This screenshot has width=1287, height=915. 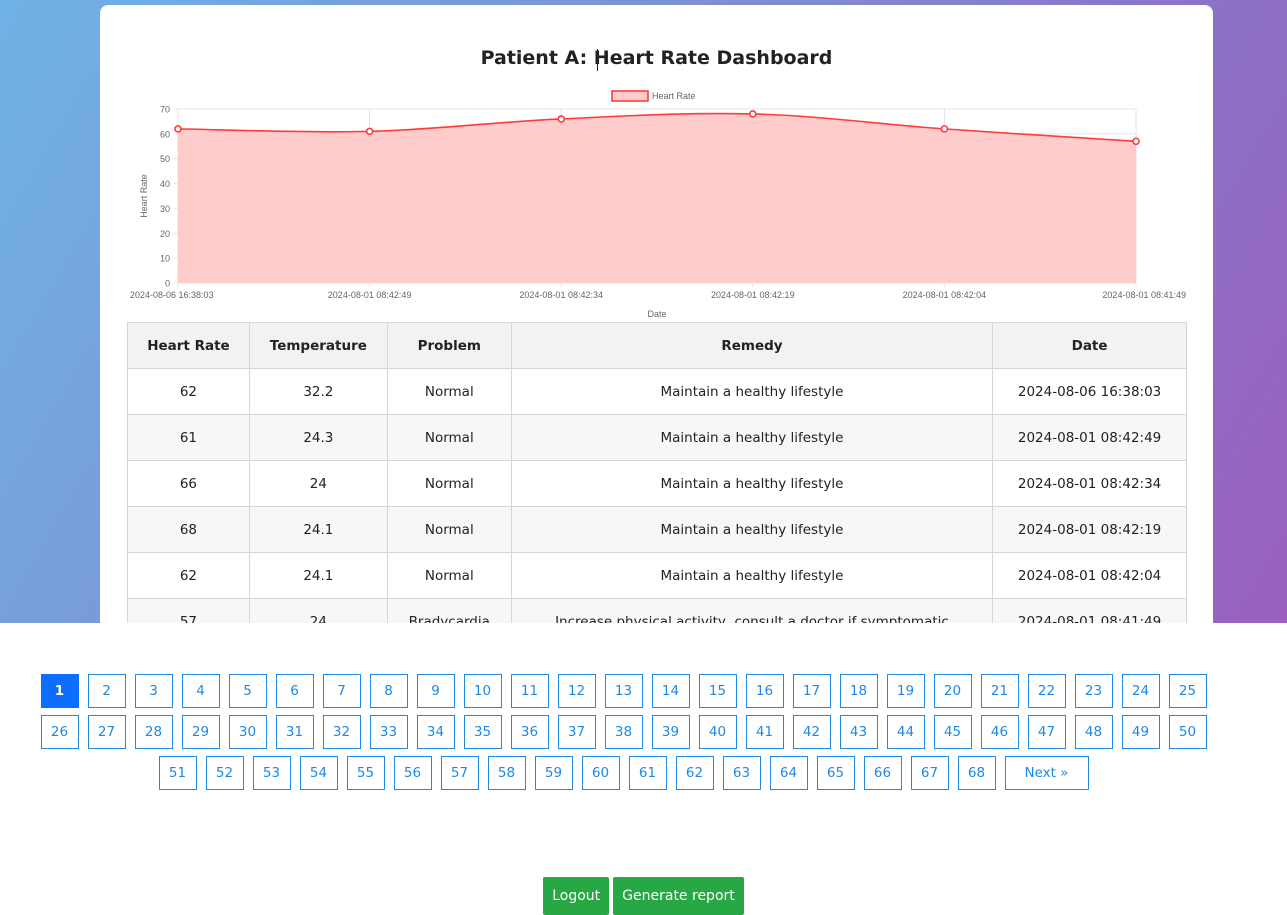 I want to click on page-link: 1, so click(x=59, y=691).